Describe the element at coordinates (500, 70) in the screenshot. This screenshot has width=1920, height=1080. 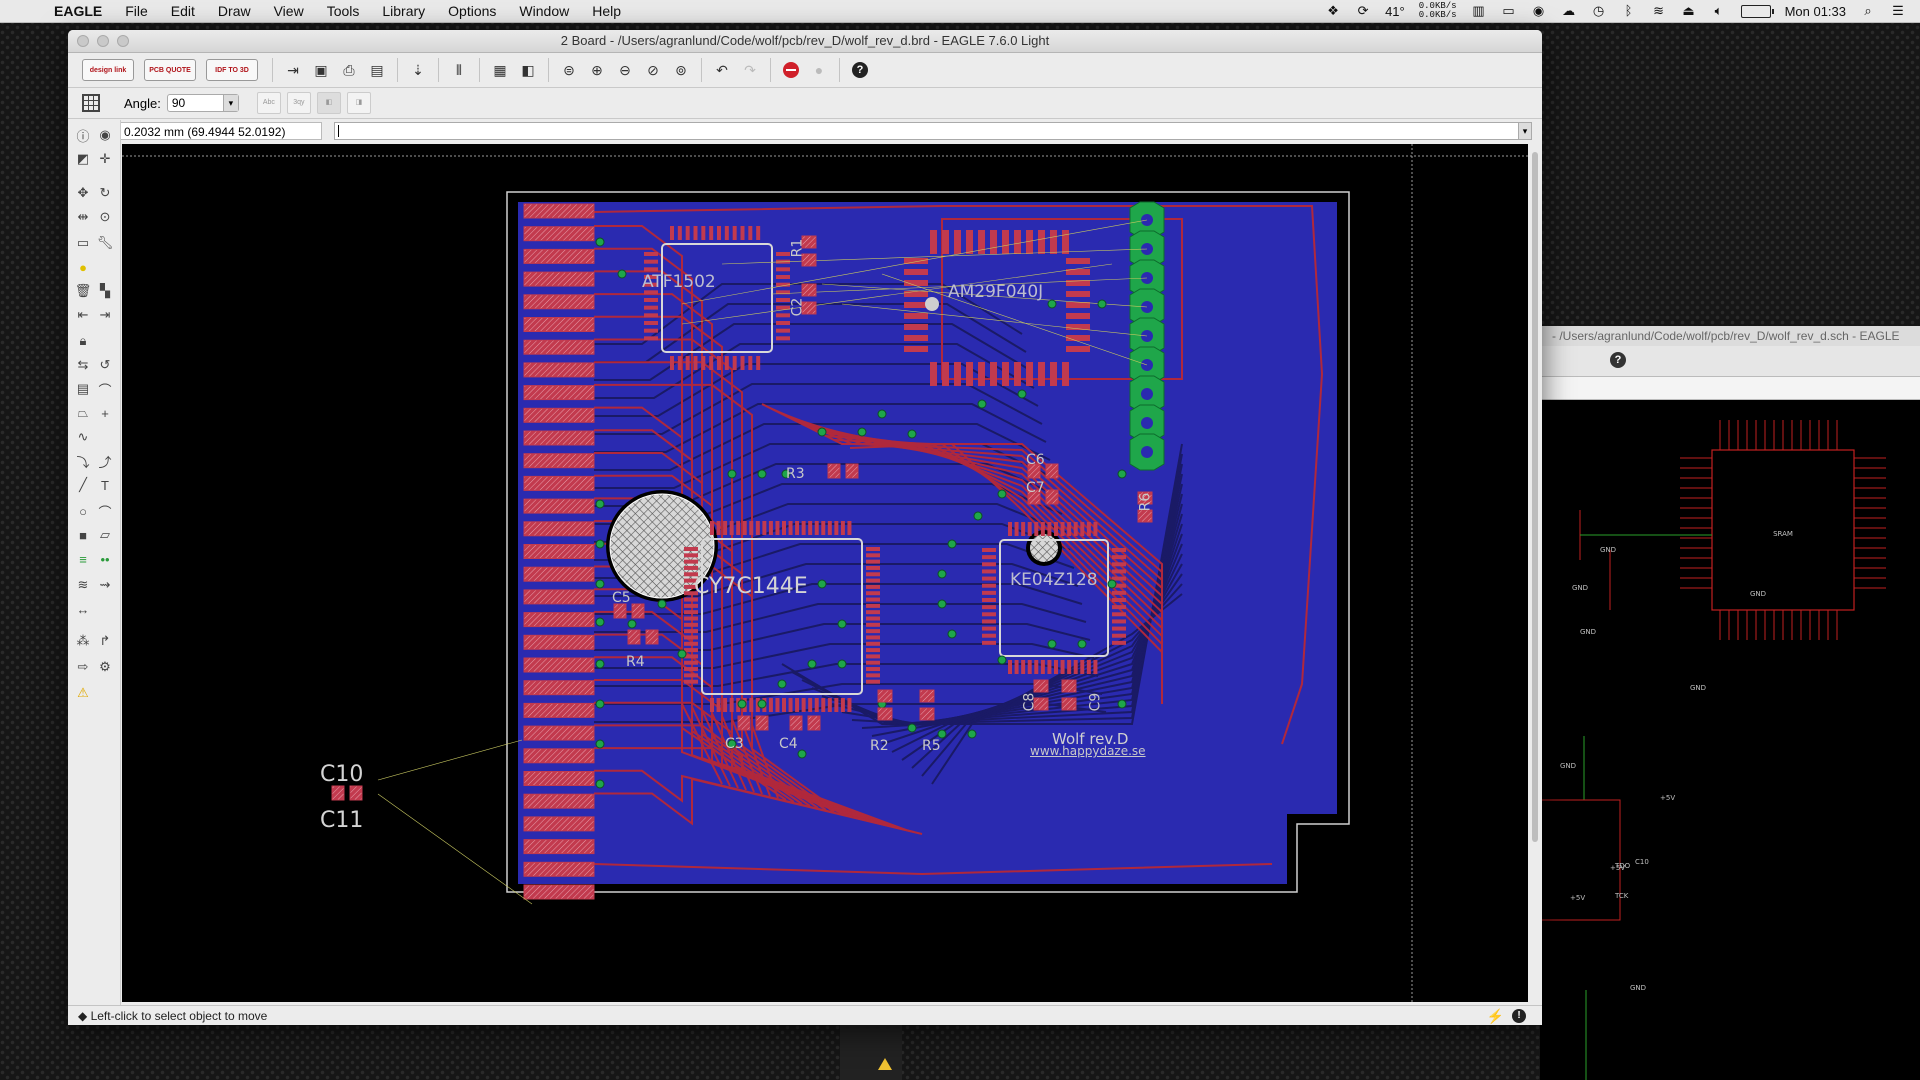
I see `script-icon: ▦` at that location.